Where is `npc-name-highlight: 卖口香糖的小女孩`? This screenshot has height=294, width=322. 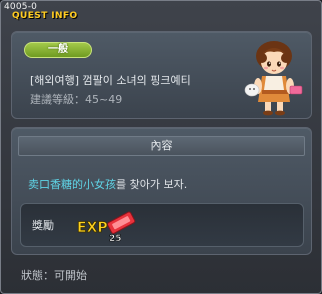 npc-name-highlight: 卖口香糖的小女孩 is located at coordinates (72, 184).